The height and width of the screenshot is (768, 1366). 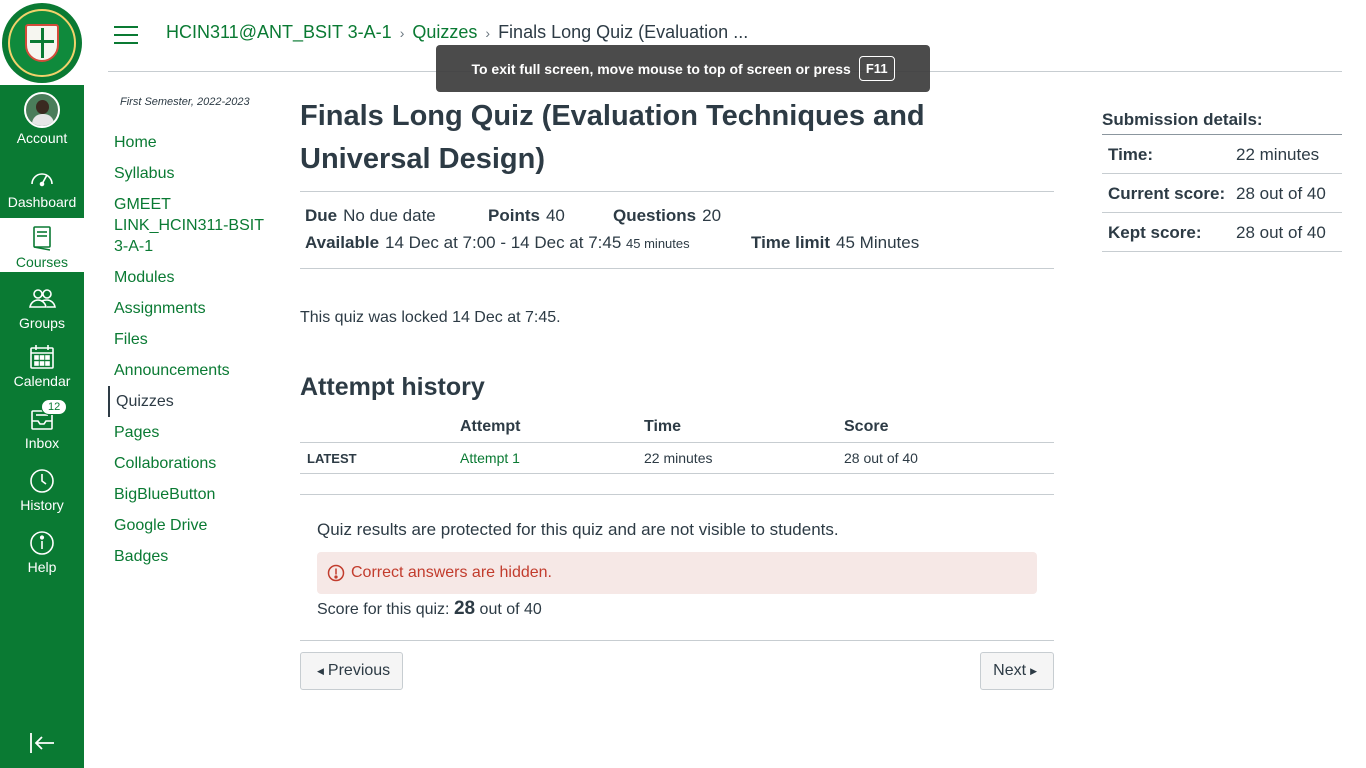 I want to click on school-seal-icon, so click(x=42, y=42).